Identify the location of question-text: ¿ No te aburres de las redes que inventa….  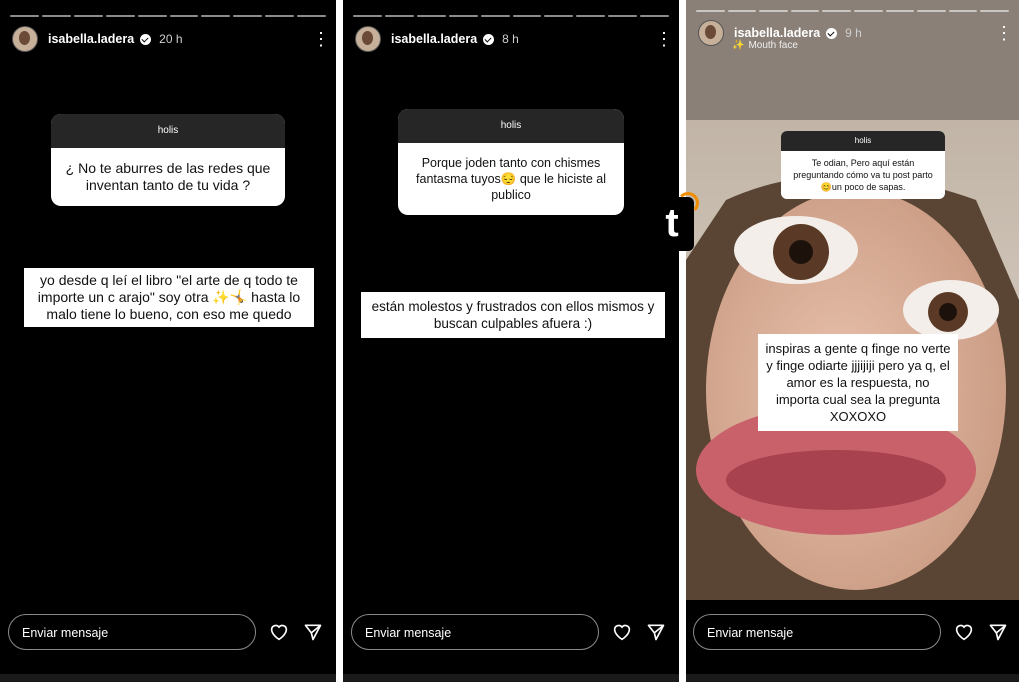
(168, 176).